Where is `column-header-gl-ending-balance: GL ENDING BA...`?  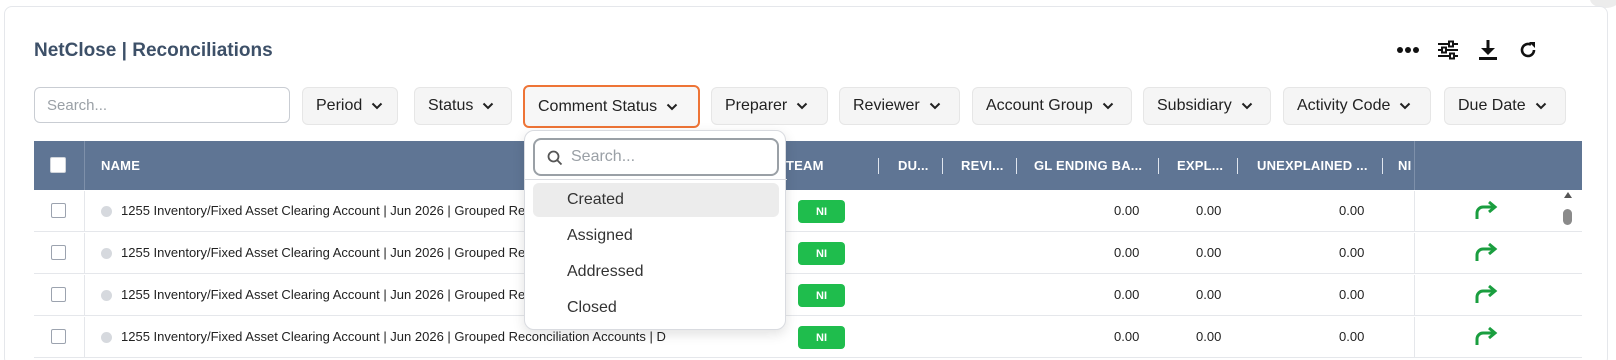 column-header-gl-ending-balance: GL ENDING BA... is located at coordinates (1088, 165).